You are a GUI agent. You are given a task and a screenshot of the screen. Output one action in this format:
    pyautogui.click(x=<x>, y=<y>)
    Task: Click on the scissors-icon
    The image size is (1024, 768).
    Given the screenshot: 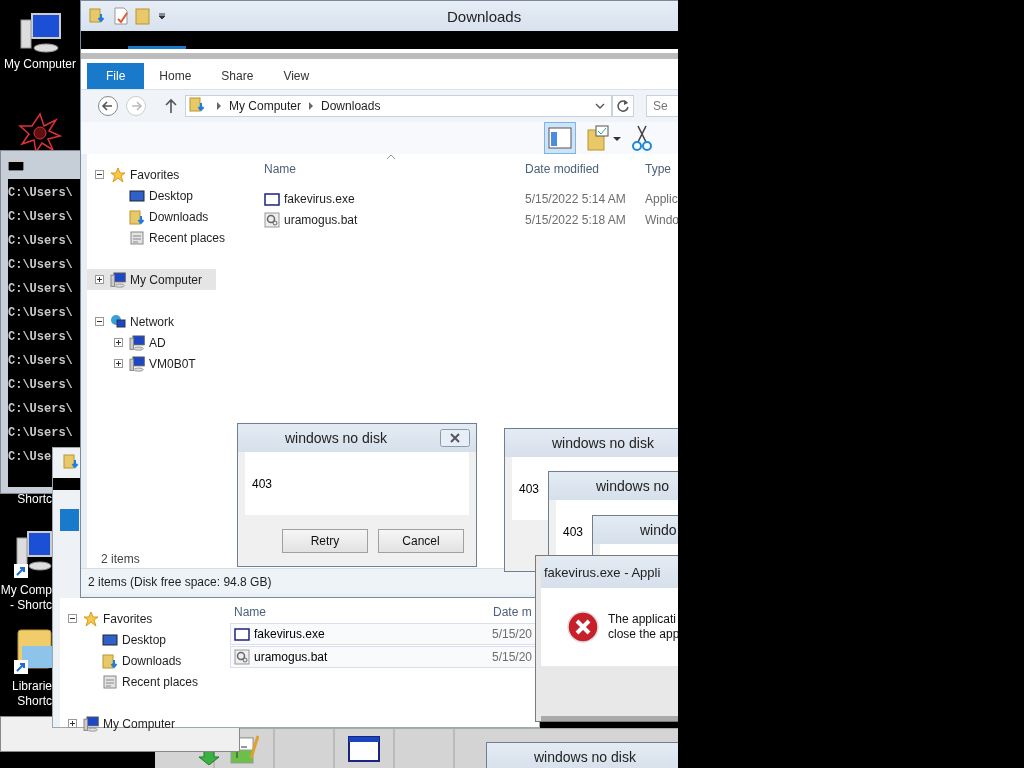 What is the action you would take?
    pyautogui.click(x=642, y=138)
    